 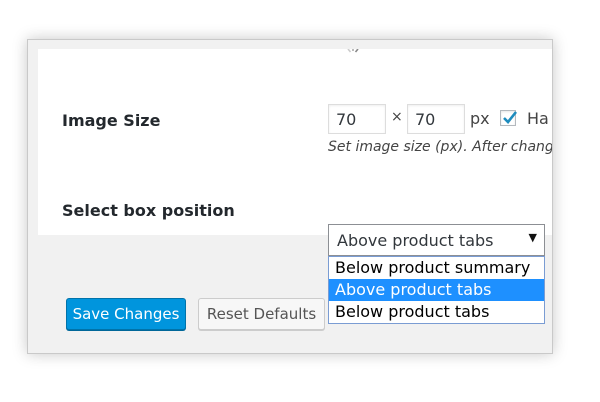 What do you see at coordinates (357, 119) in the screenshot?
I see `image-width-input` at bounding box center [357, 119].